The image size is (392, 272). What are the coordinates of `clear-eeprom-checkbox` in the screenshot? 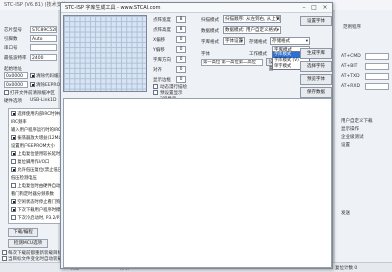 It's located at (32, 84).